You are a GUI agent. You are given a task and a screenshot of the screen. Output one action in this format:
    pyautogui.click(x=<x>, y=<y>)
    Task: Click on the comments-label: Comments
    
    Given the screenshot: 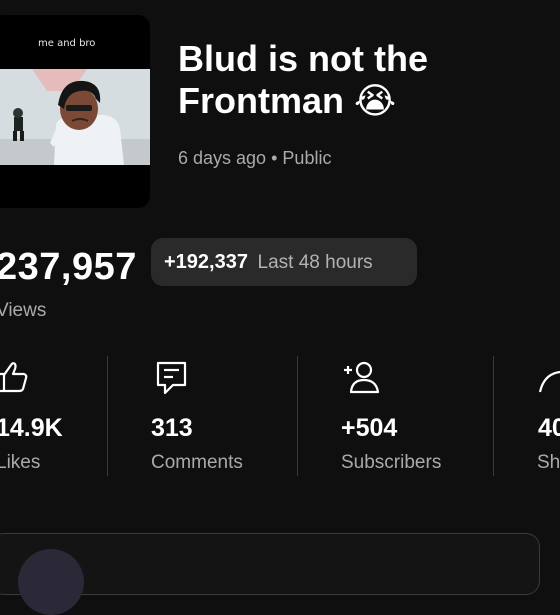 What is the action you would take?
    pyautogui.click(x=197, y=462)
    